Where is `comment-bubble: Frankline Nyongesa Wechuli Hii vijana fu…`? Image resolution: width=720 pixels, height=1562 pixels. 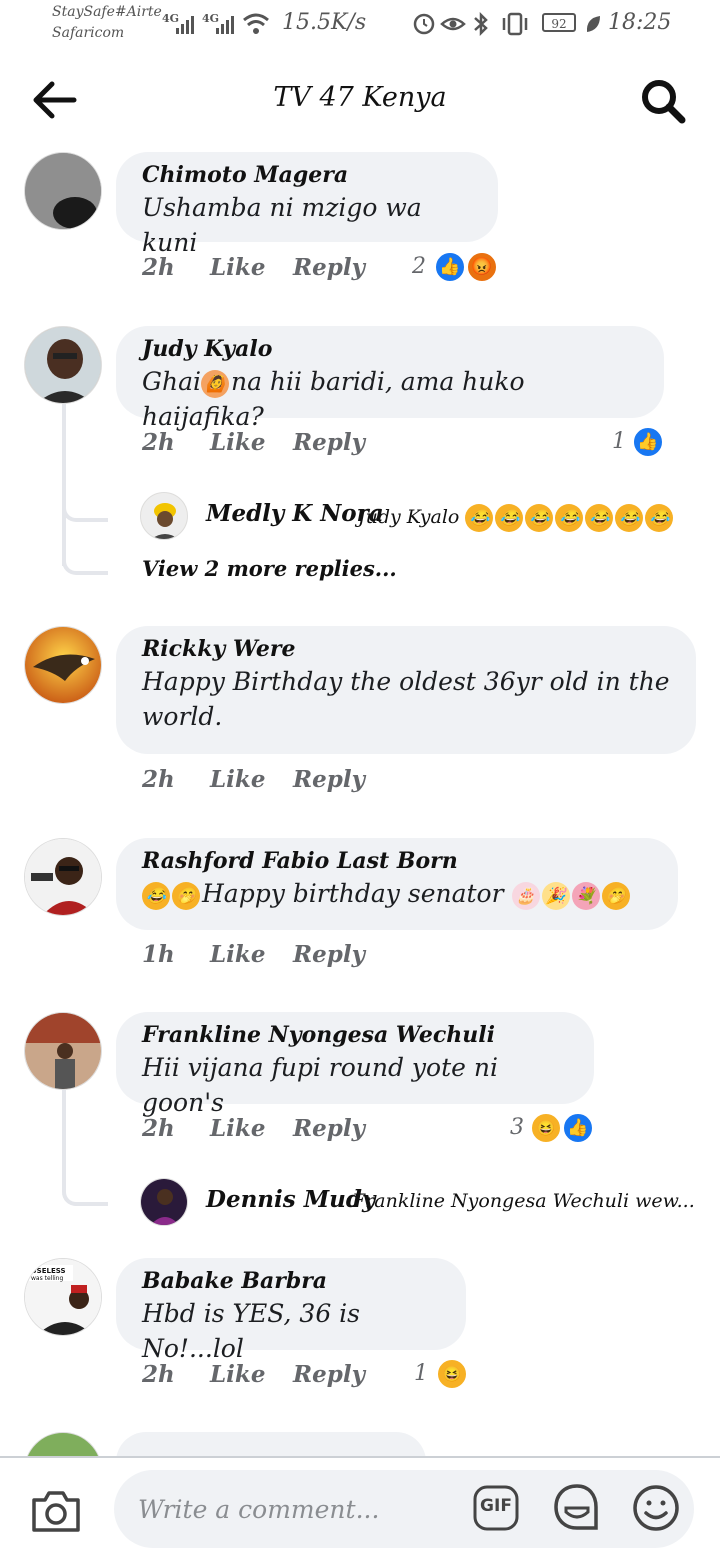 comment-bubble: Frankline Nyongesa Wechuli Hii vijana fu… is located at coordinates (355, 1064).